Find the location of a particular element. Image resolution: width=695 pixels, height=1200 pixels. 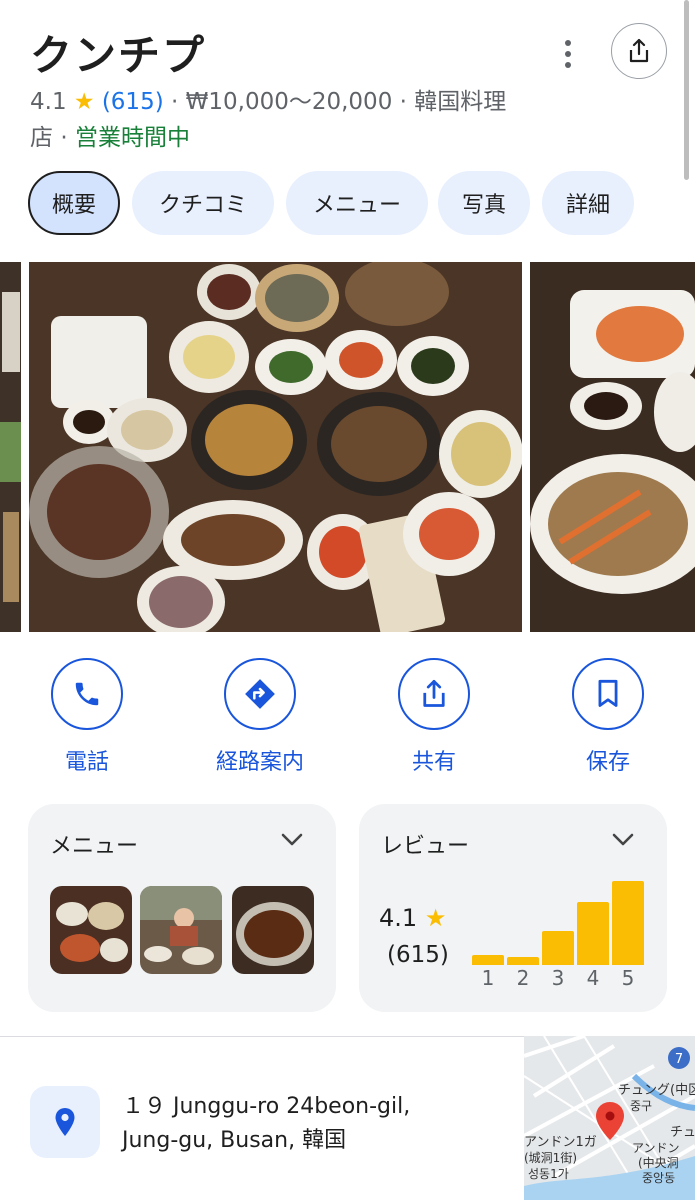

share-button-top is located at coordinates (639, 51).